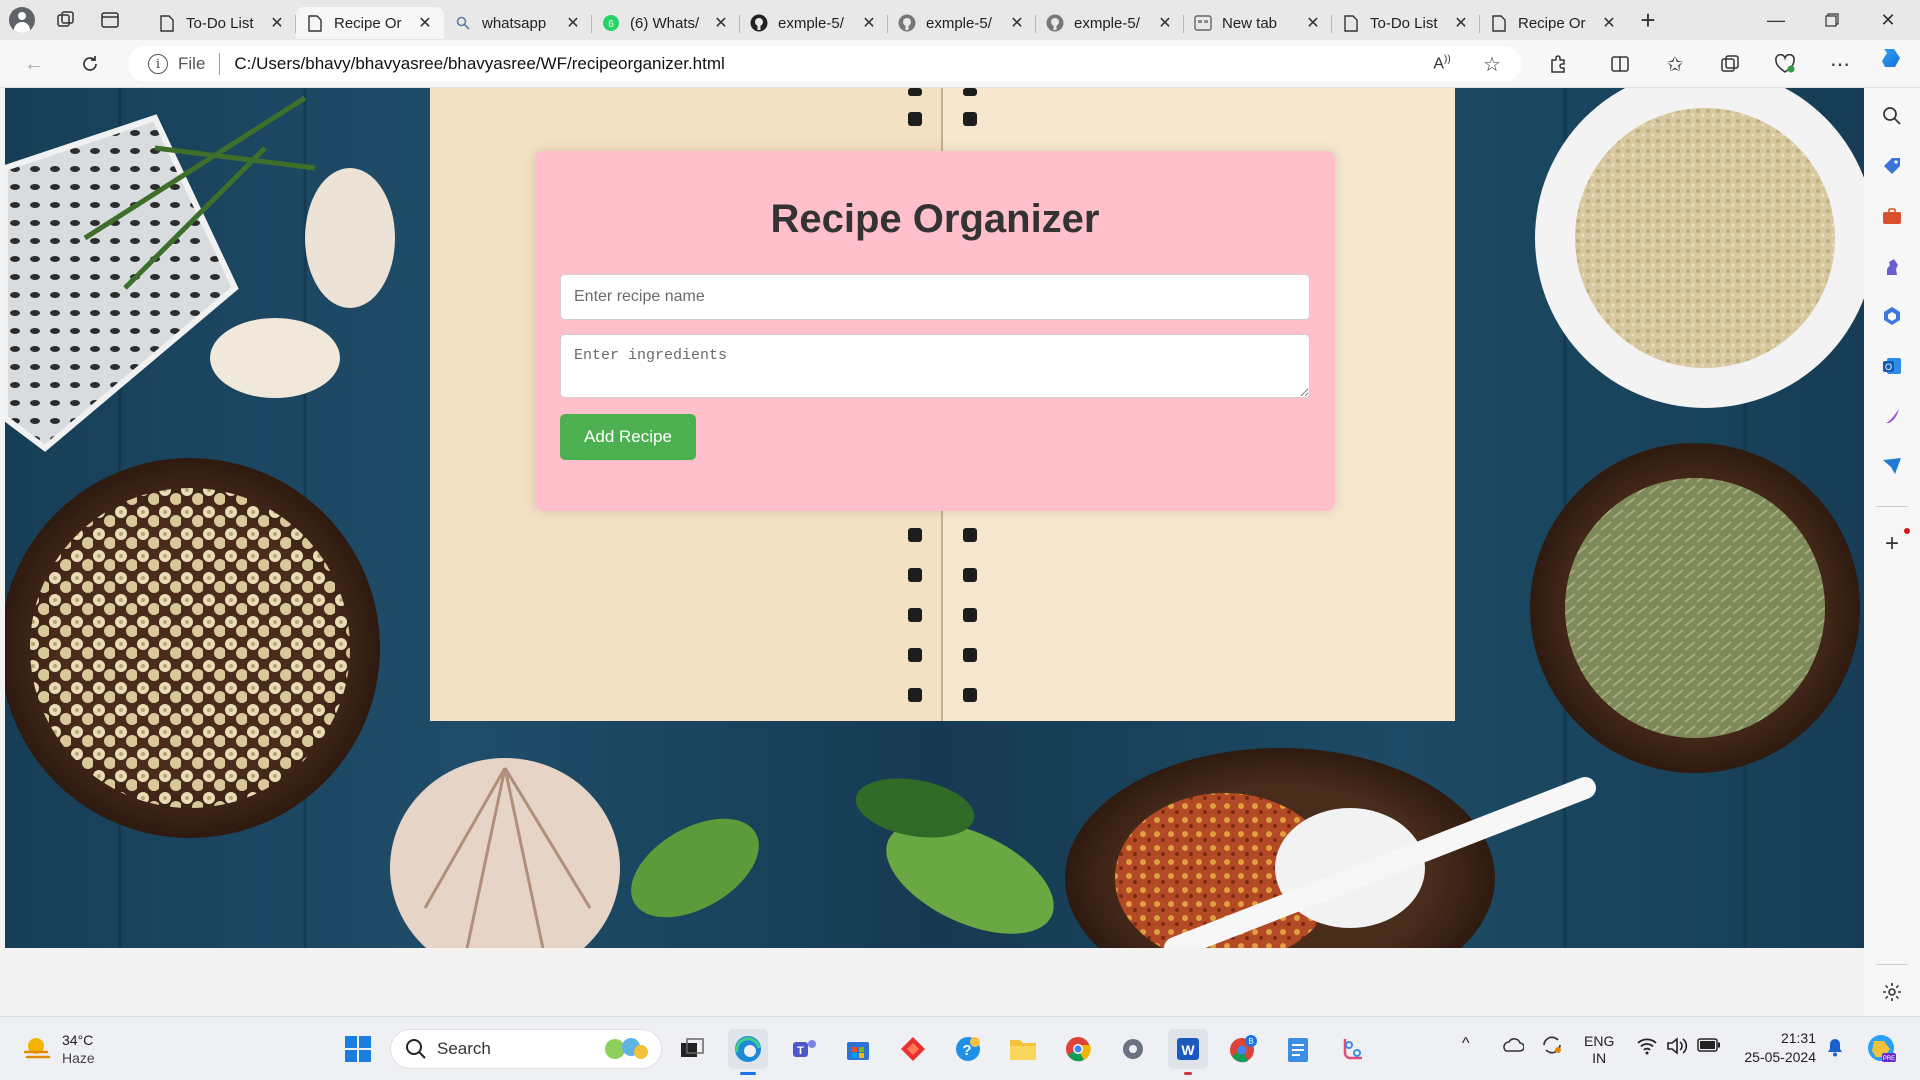  Describe the element at coordinates (1298, 1049) in the screenshot. I see `taskbar-notepad` at that location.